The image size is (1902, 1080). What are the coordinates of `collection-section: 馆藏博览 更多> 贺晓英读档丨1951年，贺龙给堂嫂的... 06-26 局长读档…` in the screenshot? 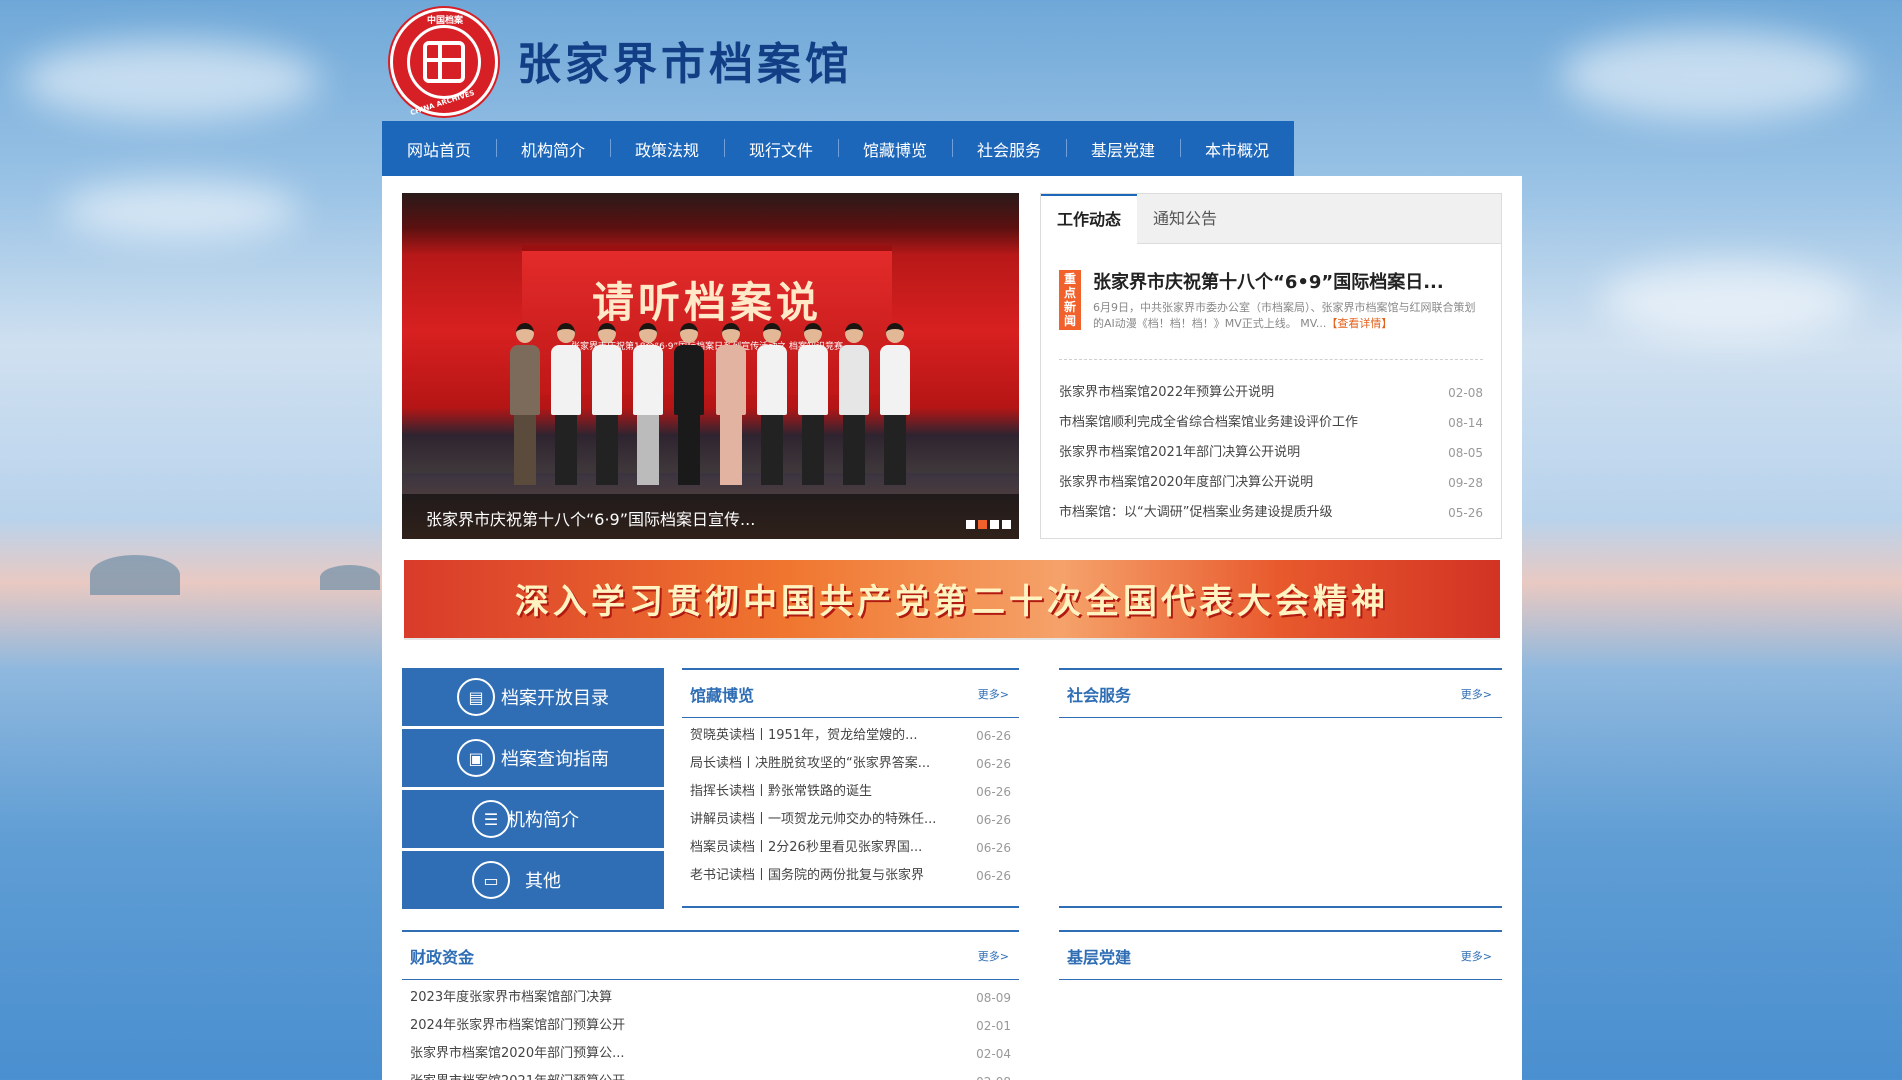 It's located at (850, 788).